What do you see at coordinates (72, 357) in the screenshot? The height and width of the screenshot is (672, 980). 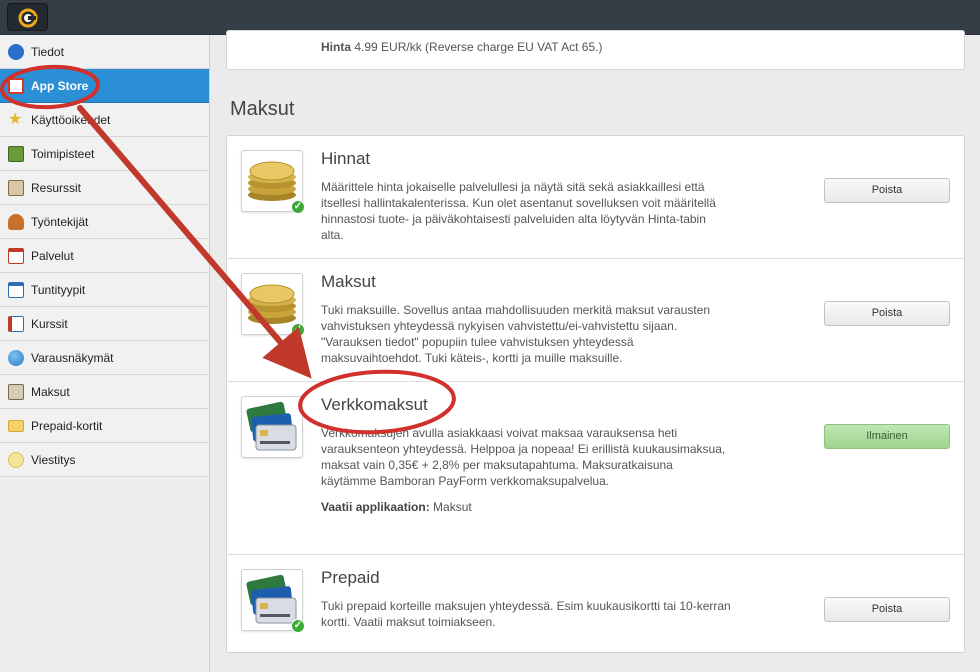 I see `sidebar-item-label: Varausnäkymät` at bounding box center [72, 357].